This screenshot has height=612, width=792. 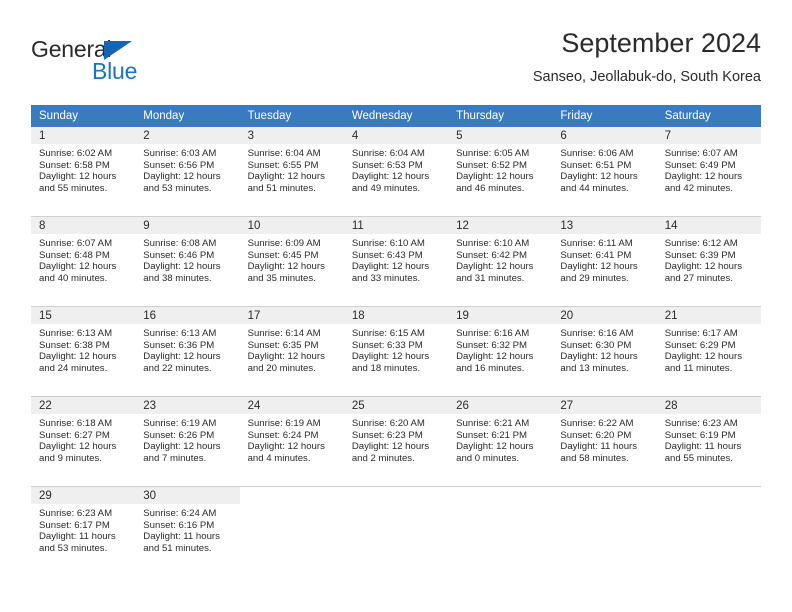 What do you see at coordinates (387, 345) in the screenshot?
I see `sunset-text: Sunset: 6:33 PM` at bounding box center [387, 345].